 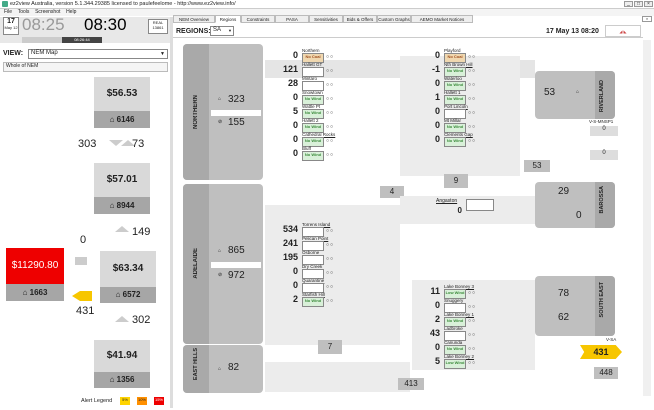 I want to click on date-widget: 17 May 12, so click(x=11, y=26).